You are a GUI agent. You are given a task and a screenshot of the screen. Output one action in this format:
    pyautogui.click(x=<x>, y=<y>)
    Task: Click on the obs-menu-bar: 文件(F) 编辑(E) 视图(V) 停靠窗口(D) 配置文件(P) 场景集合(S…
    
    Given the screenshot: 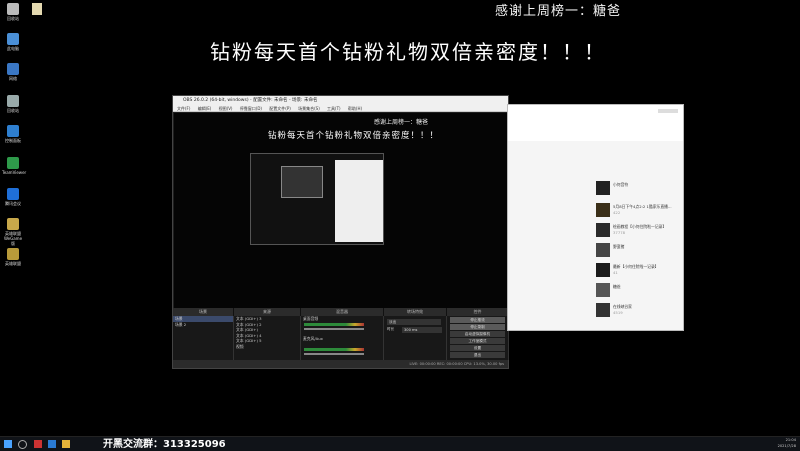 What is the action you would take?
    pyautogui.click(x=340, y=108)
    